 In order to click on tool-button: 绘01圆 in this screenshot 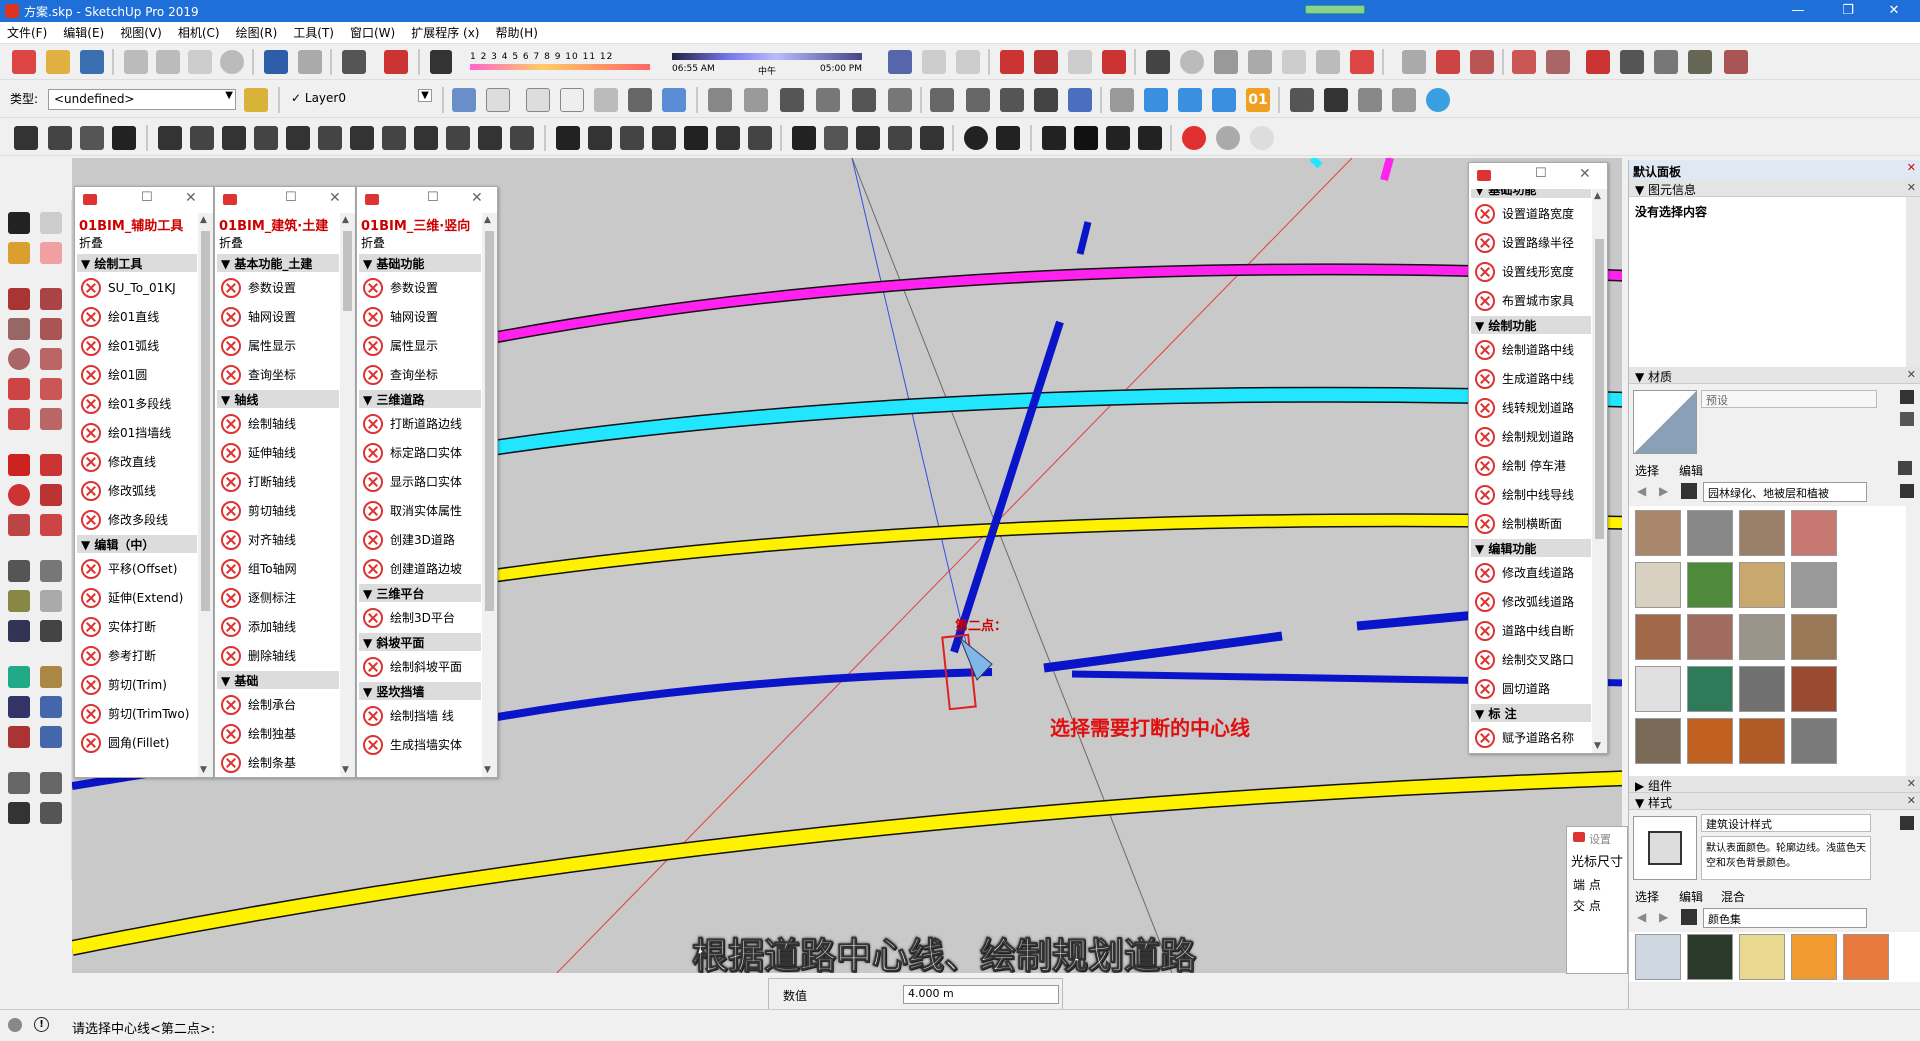, I will do `click(144, 374)`.